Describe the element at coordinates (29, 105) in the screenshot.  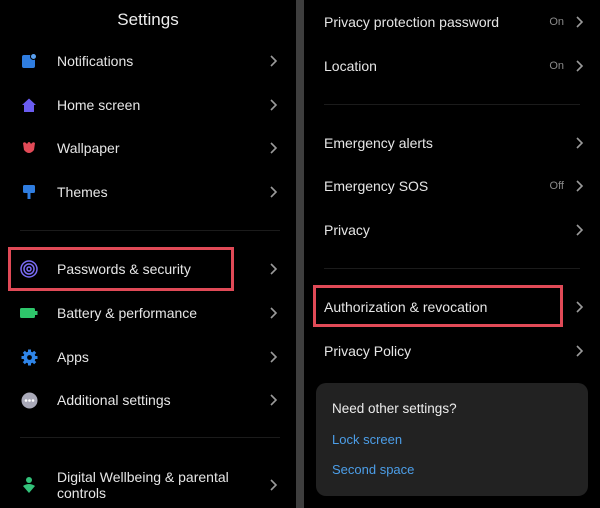
I see `home-icon` at that location.